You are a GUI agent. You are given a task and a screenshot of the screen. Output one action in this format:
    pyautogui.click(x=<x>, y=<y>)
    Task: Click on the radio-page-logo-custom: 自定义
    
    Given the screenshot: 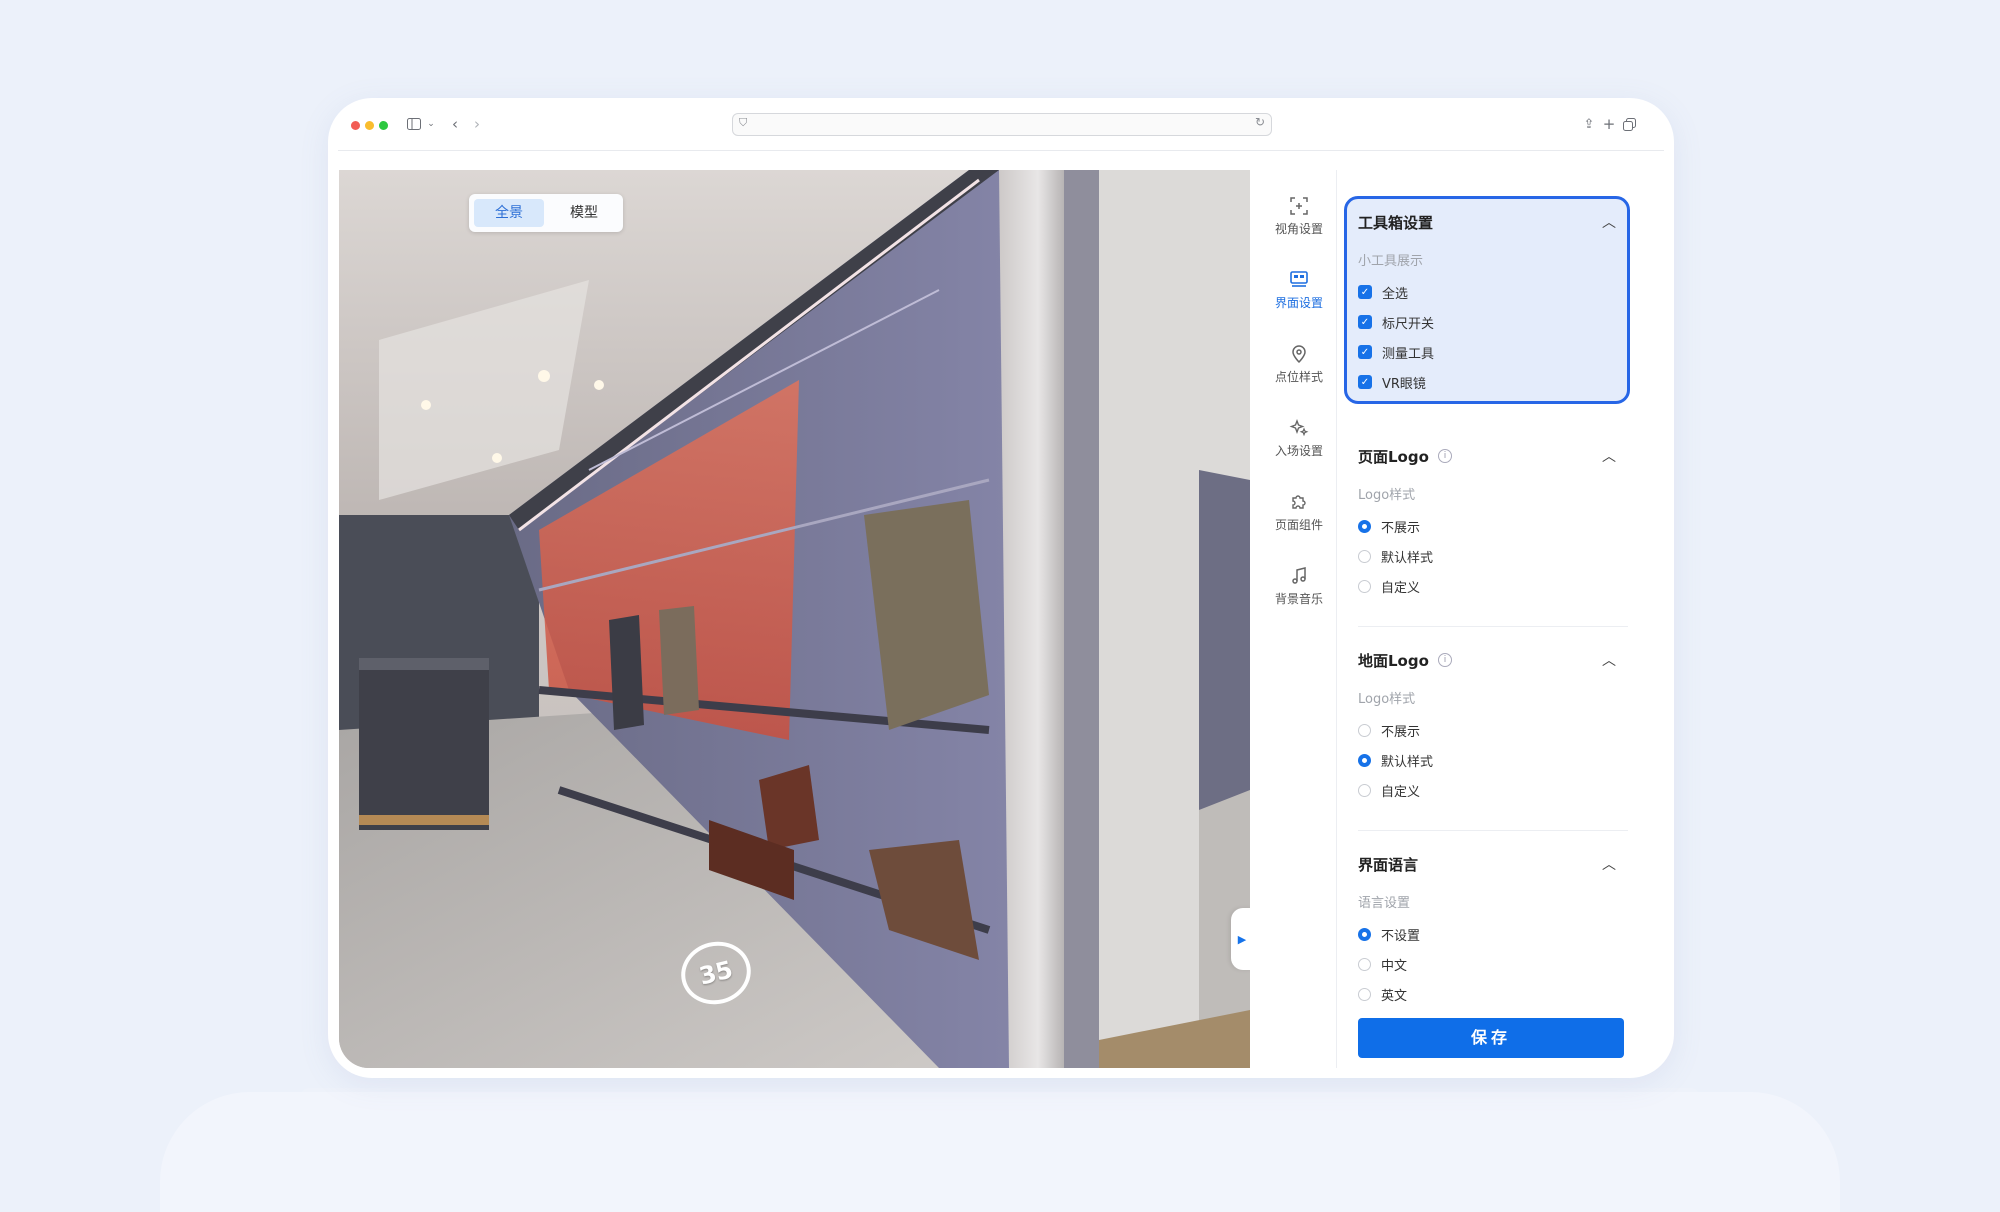 What is the action you would take?
    pyautogui.click(x=1389, y=586)
    